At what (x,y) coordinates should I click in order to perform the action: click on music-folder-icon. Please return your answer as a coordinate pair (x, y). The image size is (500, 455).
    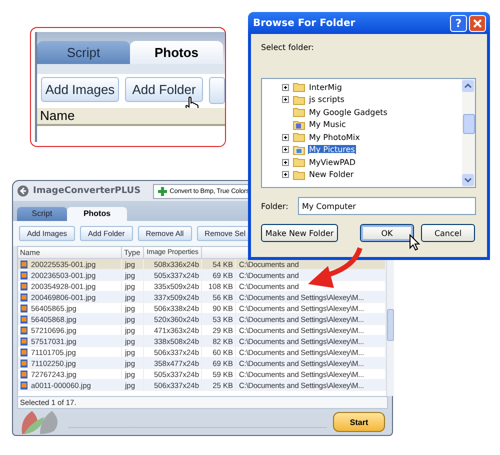
    Looking at the image, I should click on (299, 125).